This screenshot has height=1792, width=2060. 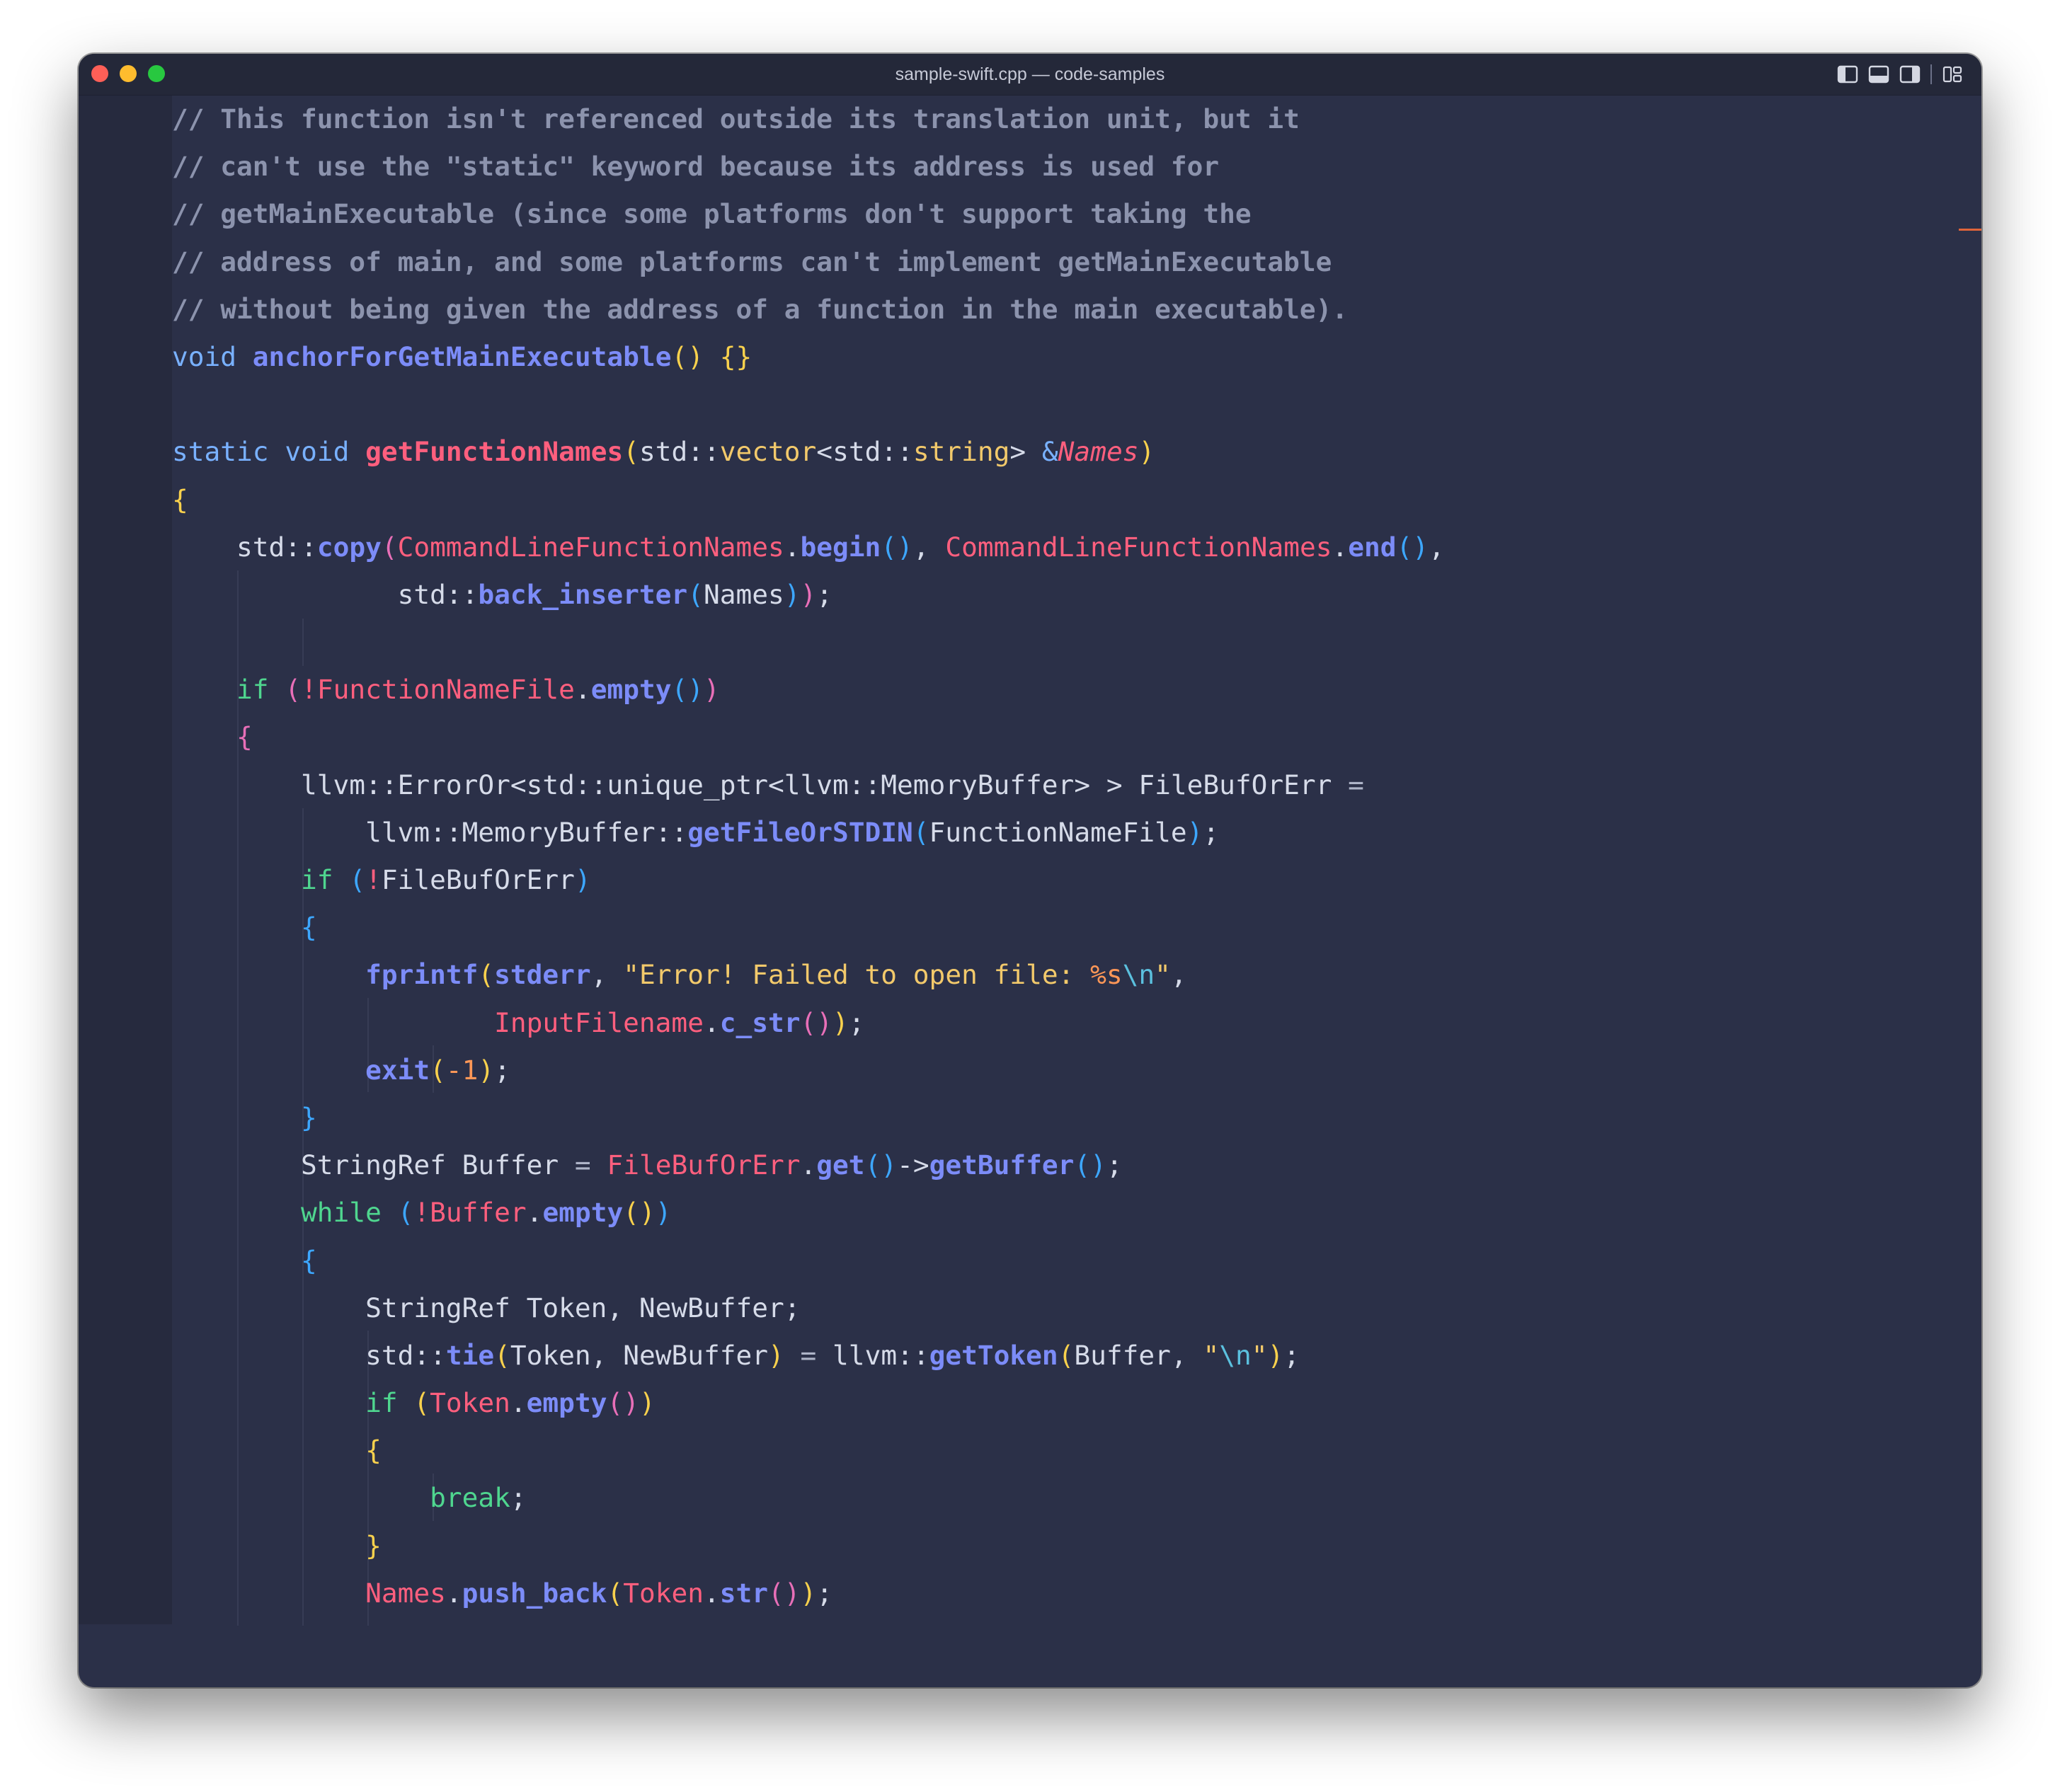 I want to click on code-token: fprintf, so click(x=422, y=975).